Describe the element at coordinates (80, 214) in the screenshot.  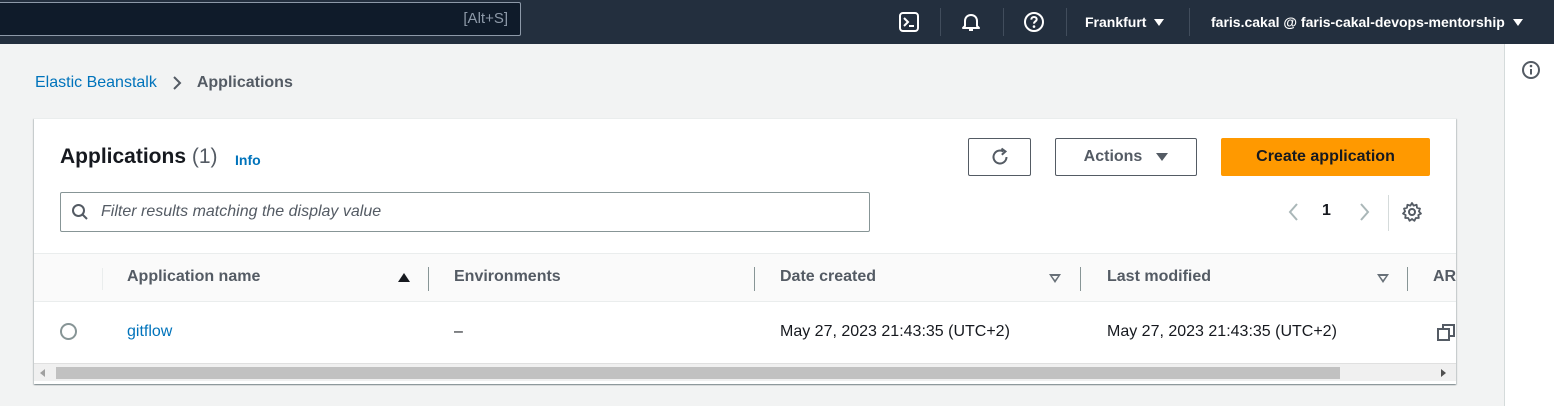
I see `search-icon` at that location.